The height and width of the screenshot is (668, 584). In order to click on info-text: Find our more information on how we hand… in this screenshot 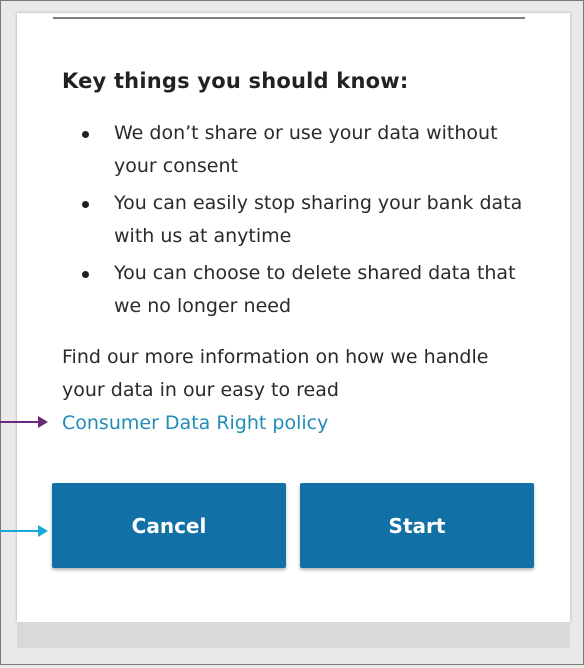, I will do `click(275, 373)`.